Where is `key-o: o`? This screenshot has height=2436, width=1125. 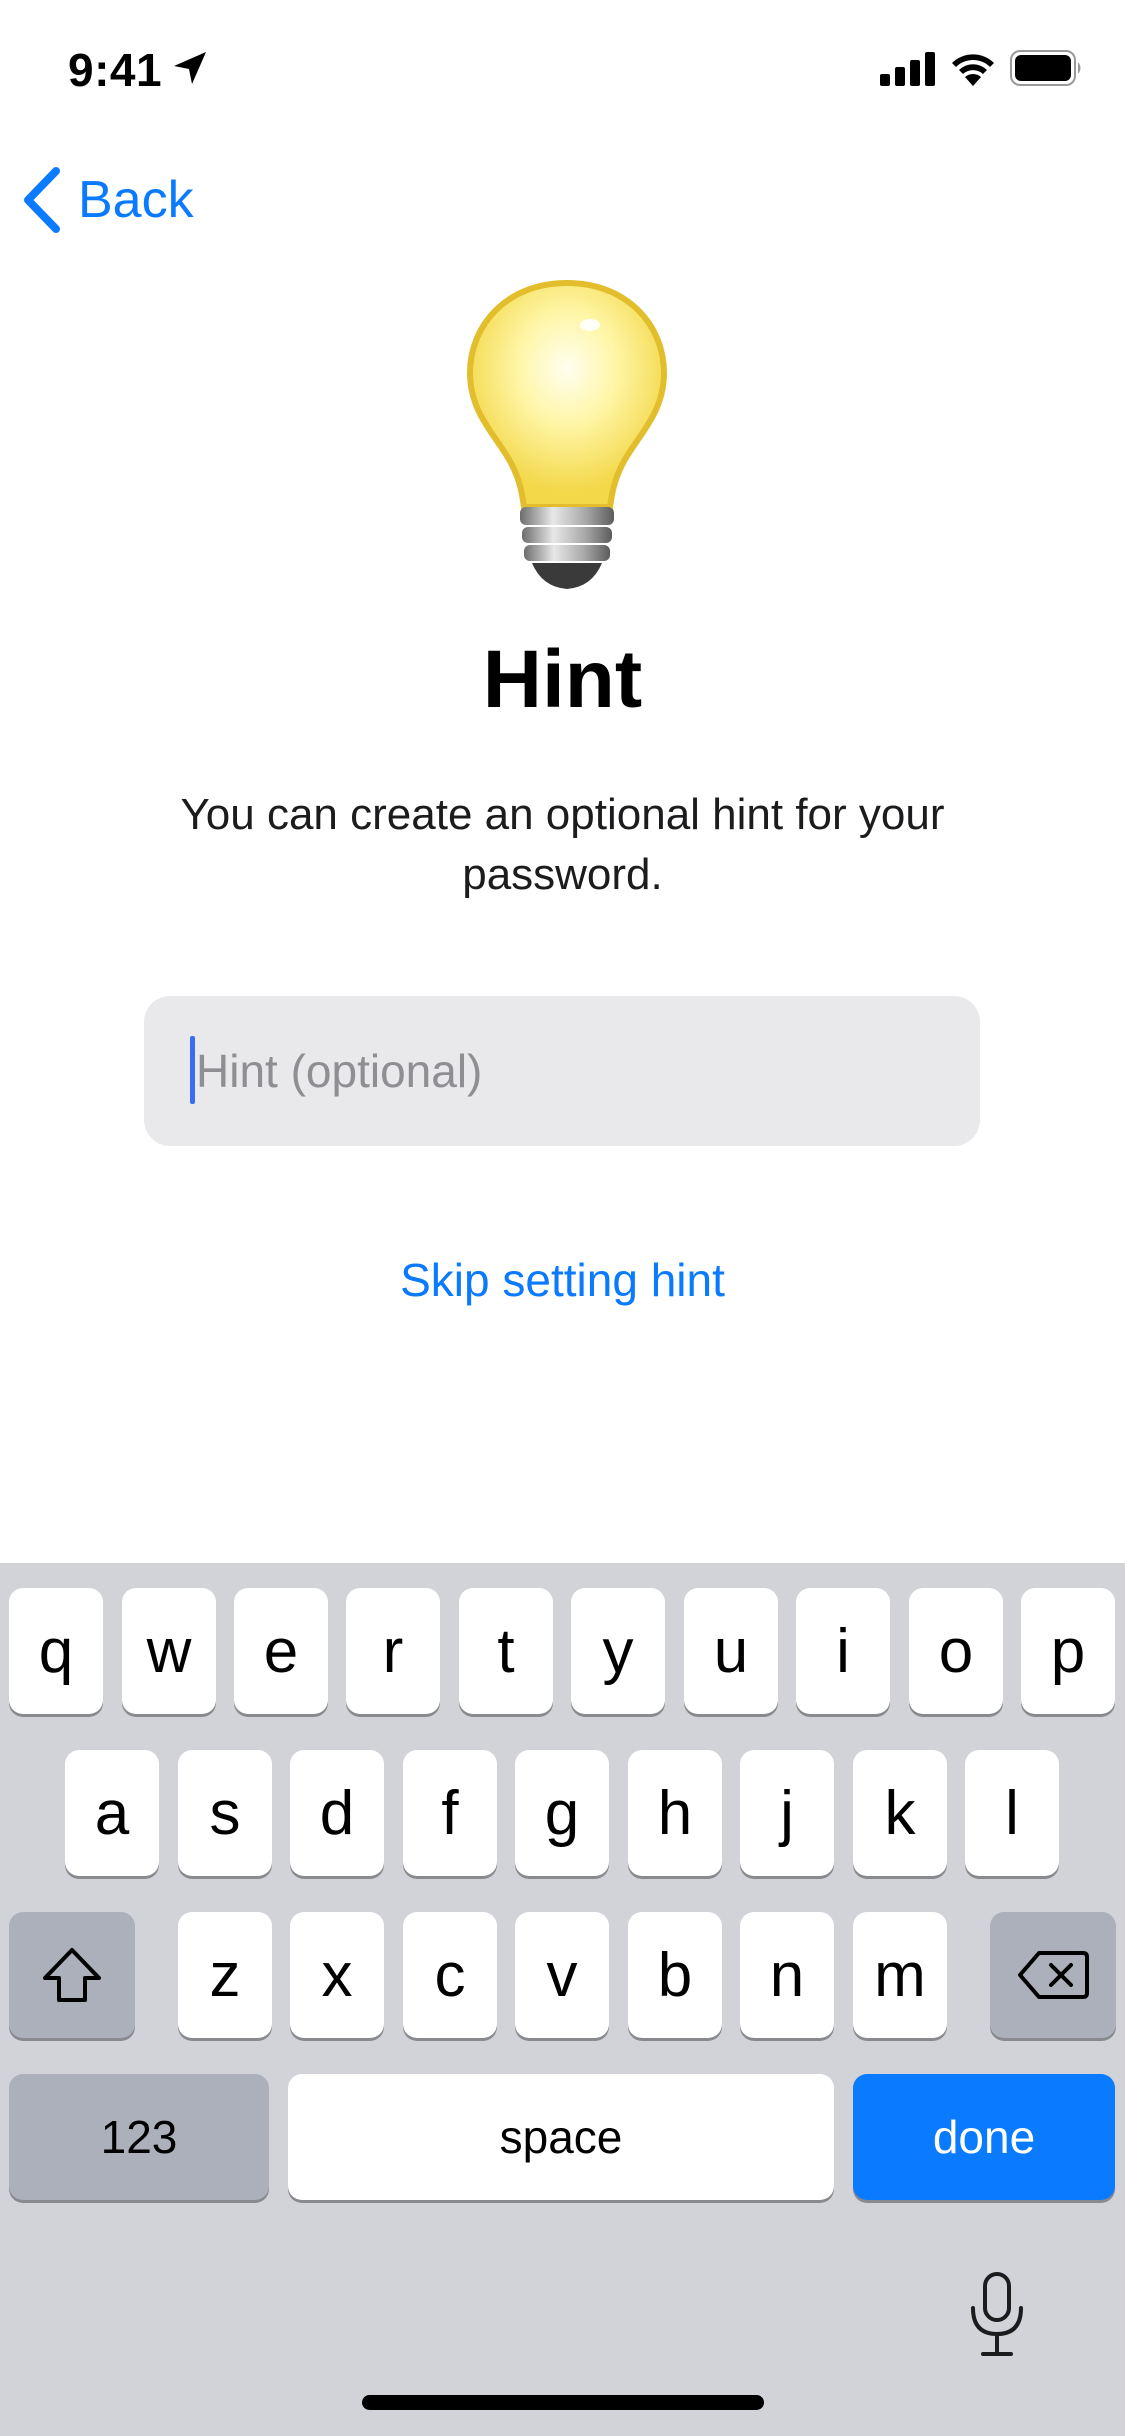
key-o: o is located at coordinates (956, 1651).